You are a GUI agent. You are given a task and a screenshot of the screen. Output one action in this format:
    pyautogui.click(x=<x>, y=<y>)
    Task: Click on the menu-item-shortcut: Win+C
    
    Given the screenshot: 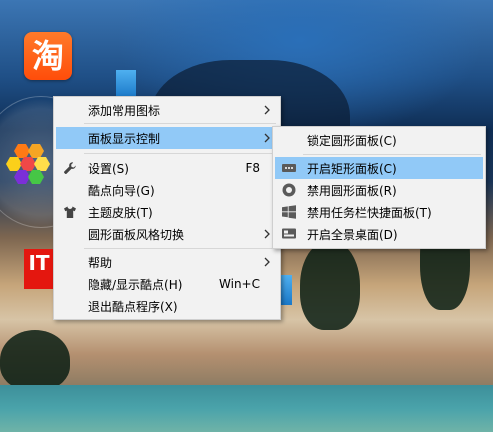 What is the action you would take?
    pyautogui.click(x=239, y=284)
    